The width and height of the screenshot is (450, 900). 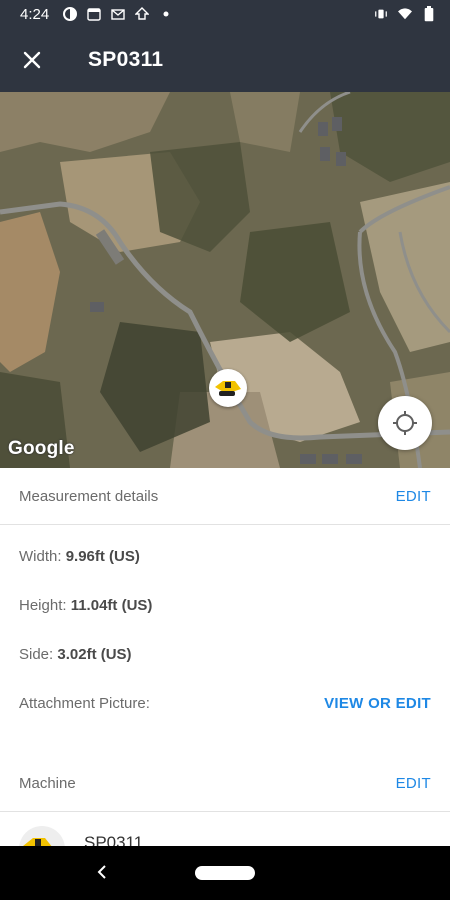 I want to click on height-row: Height: 11.04ft (US), so click(x=85, y=605).